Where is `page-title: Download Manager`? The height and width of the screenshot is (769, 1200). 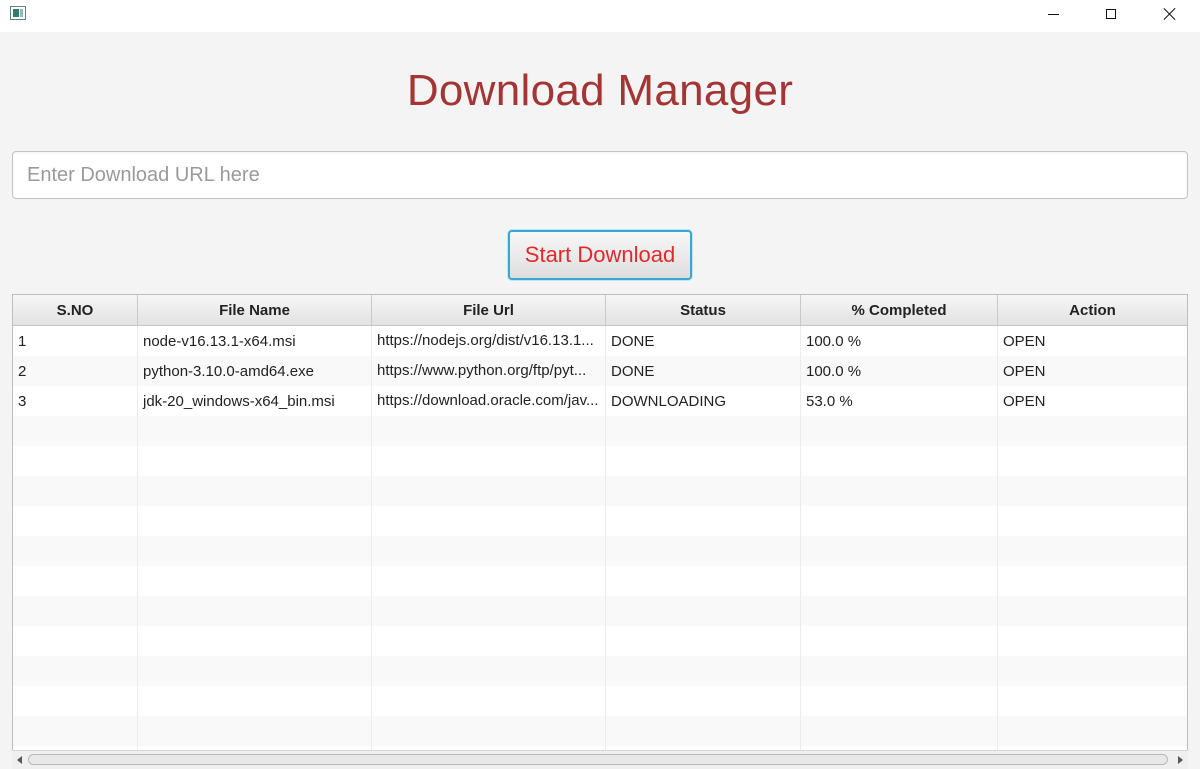 page-title: Download Manager is located at coordinates (600, 90).